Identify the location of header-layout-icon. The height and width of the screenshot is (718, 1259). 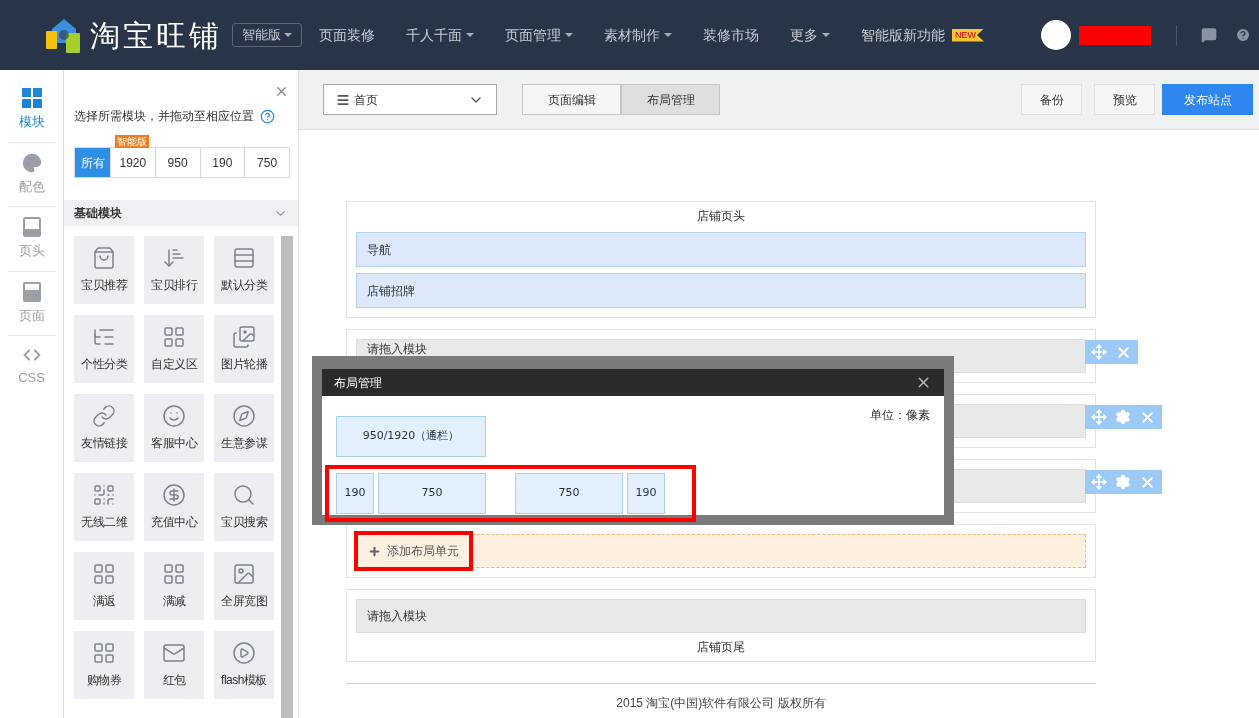
(31, 227).